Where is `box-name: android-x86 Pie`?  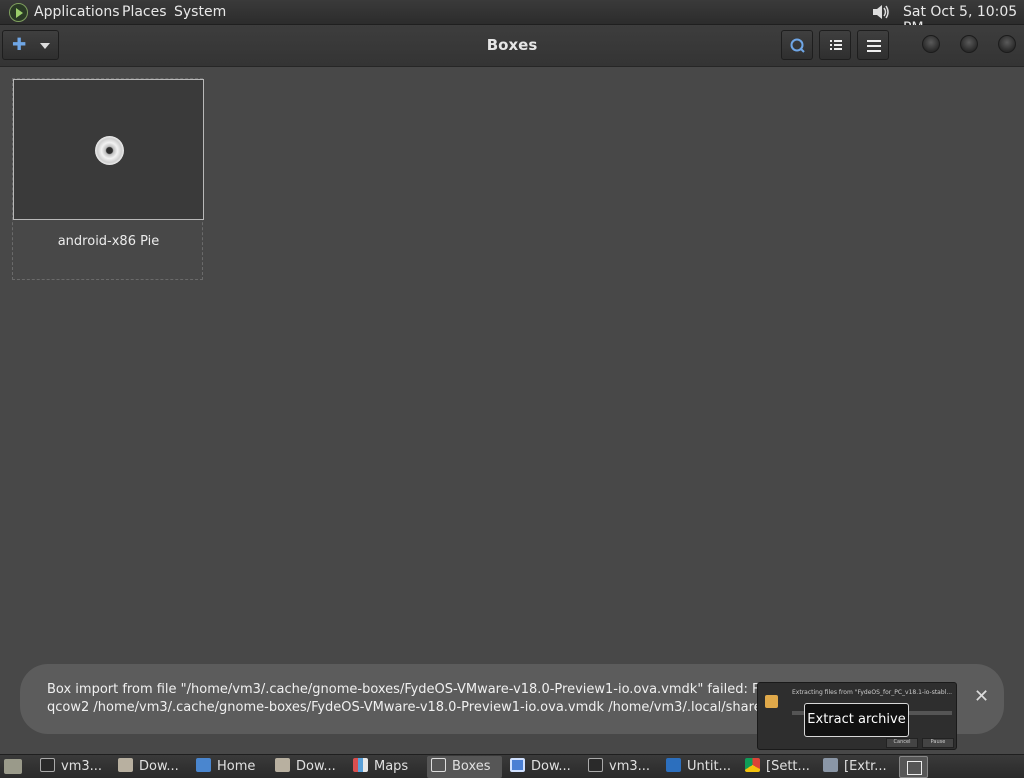 box-name: android-x86 Pie is located at coordinates (108, 241).